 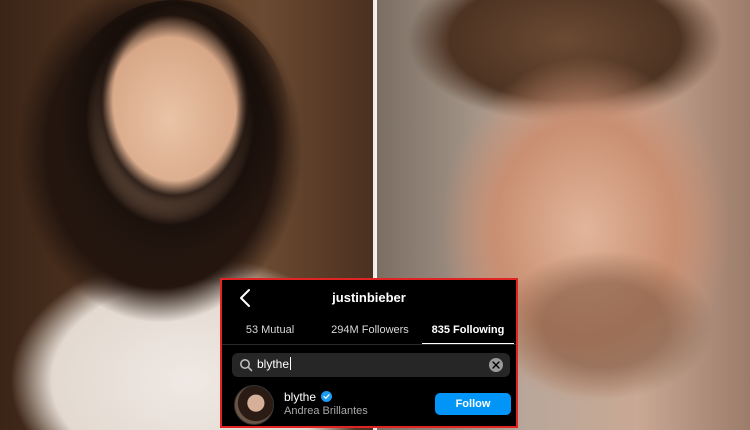 I want to click on verified-badge-icon, so click(x=327, y=396).